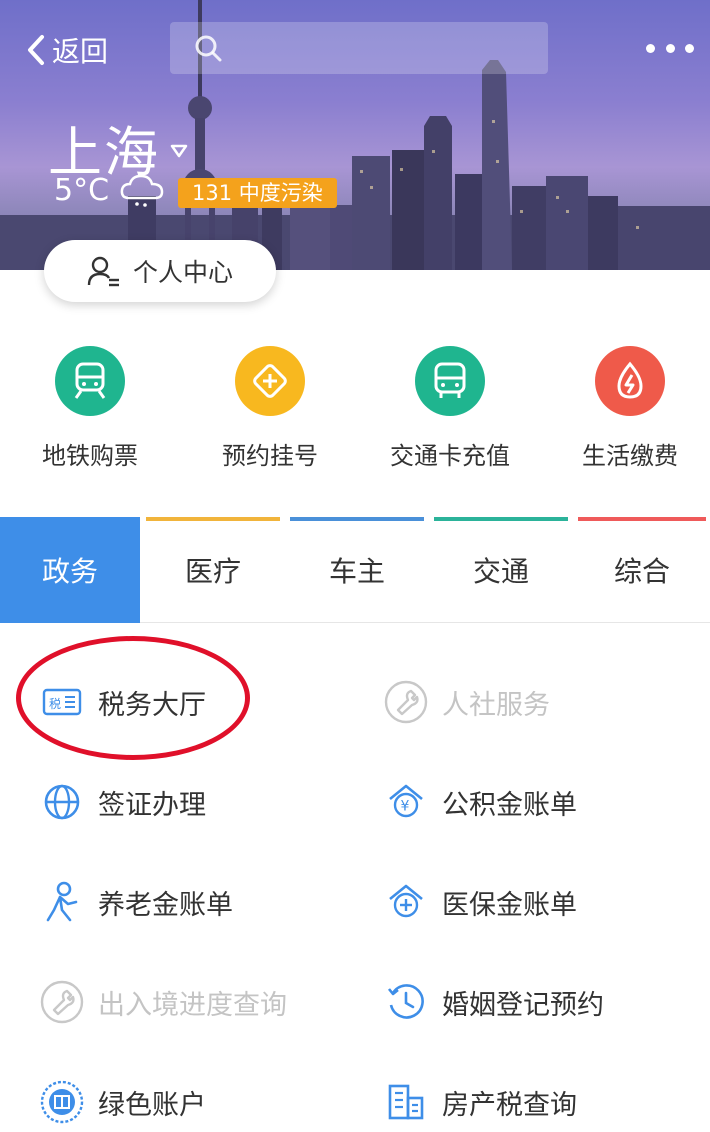 Image resolution: width=710 pixels, height=1132 pixels. I want to click on svg-text: 税, so click(55, 704).